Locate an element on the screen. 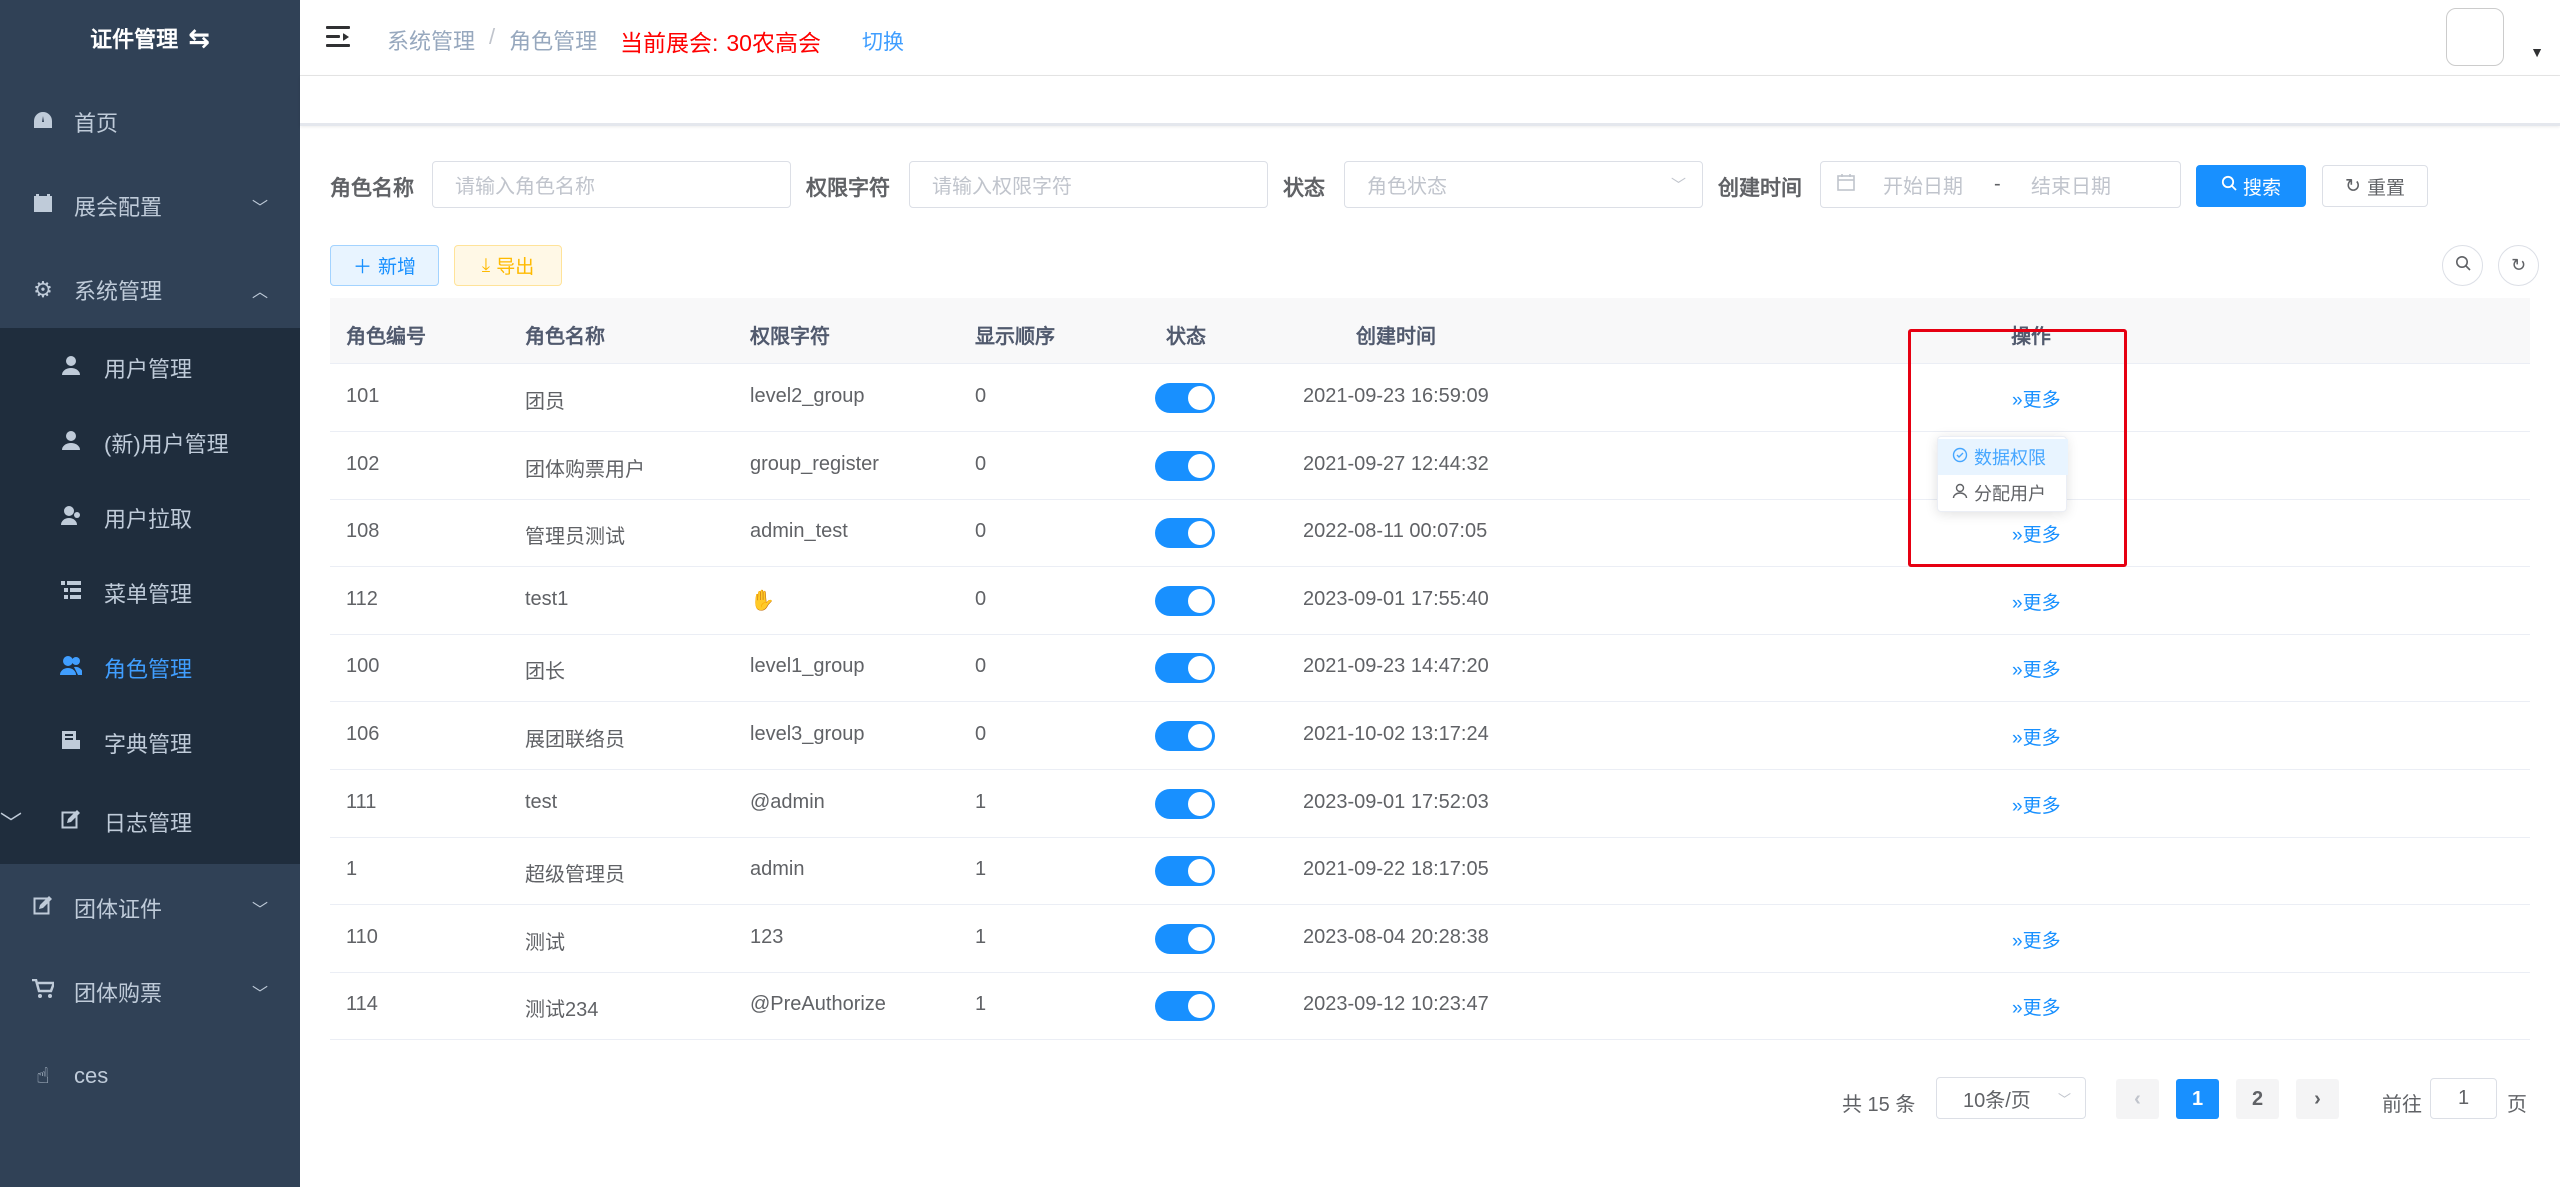 The height and width of the screenshot is (1187, 2560). cell-created: 2023-08-04 20:28:38 is located at coordinates (1396, 936).